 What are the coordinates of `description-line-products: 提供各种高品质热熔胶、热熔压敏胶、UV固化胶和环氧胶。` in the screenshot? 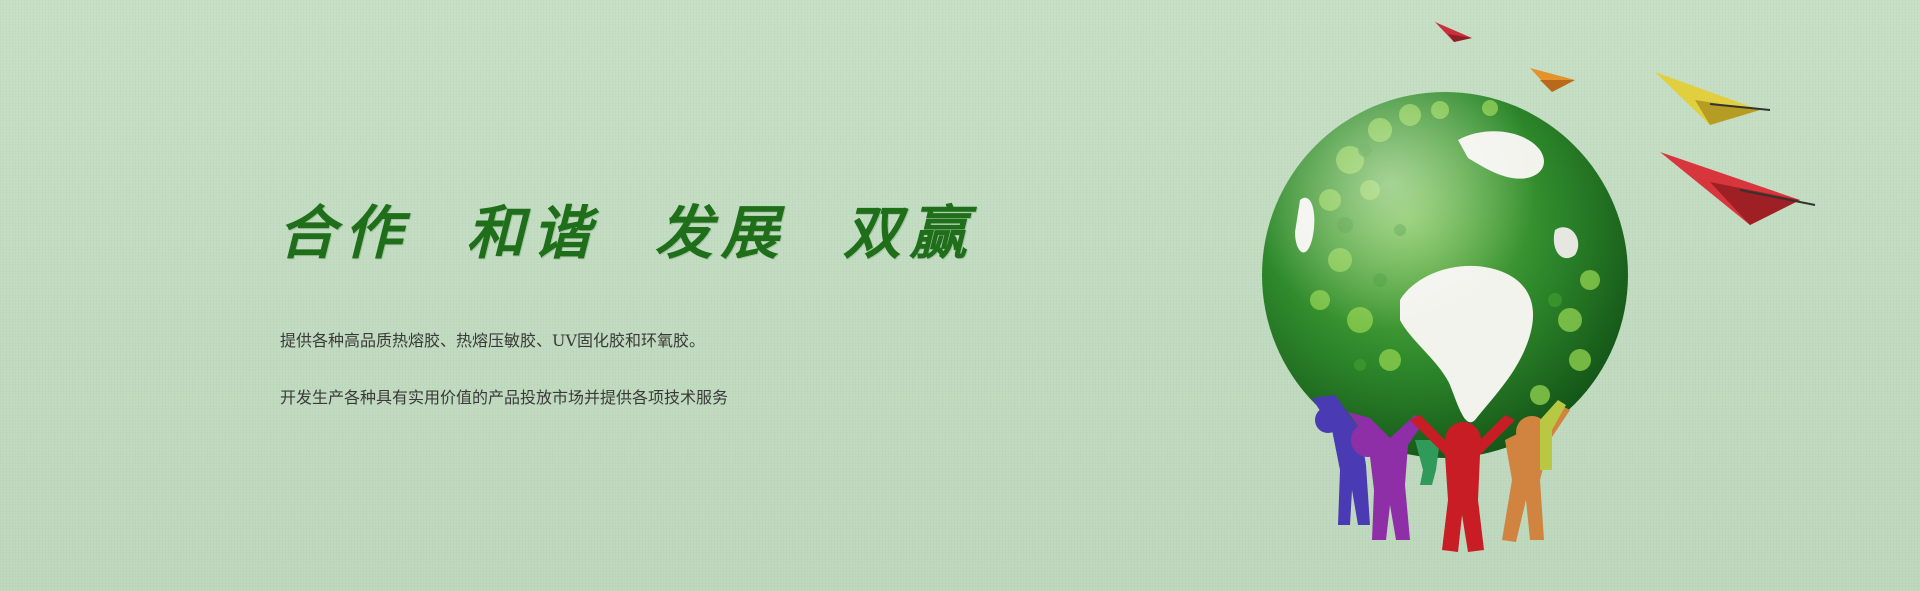 It's located at (493, 340).